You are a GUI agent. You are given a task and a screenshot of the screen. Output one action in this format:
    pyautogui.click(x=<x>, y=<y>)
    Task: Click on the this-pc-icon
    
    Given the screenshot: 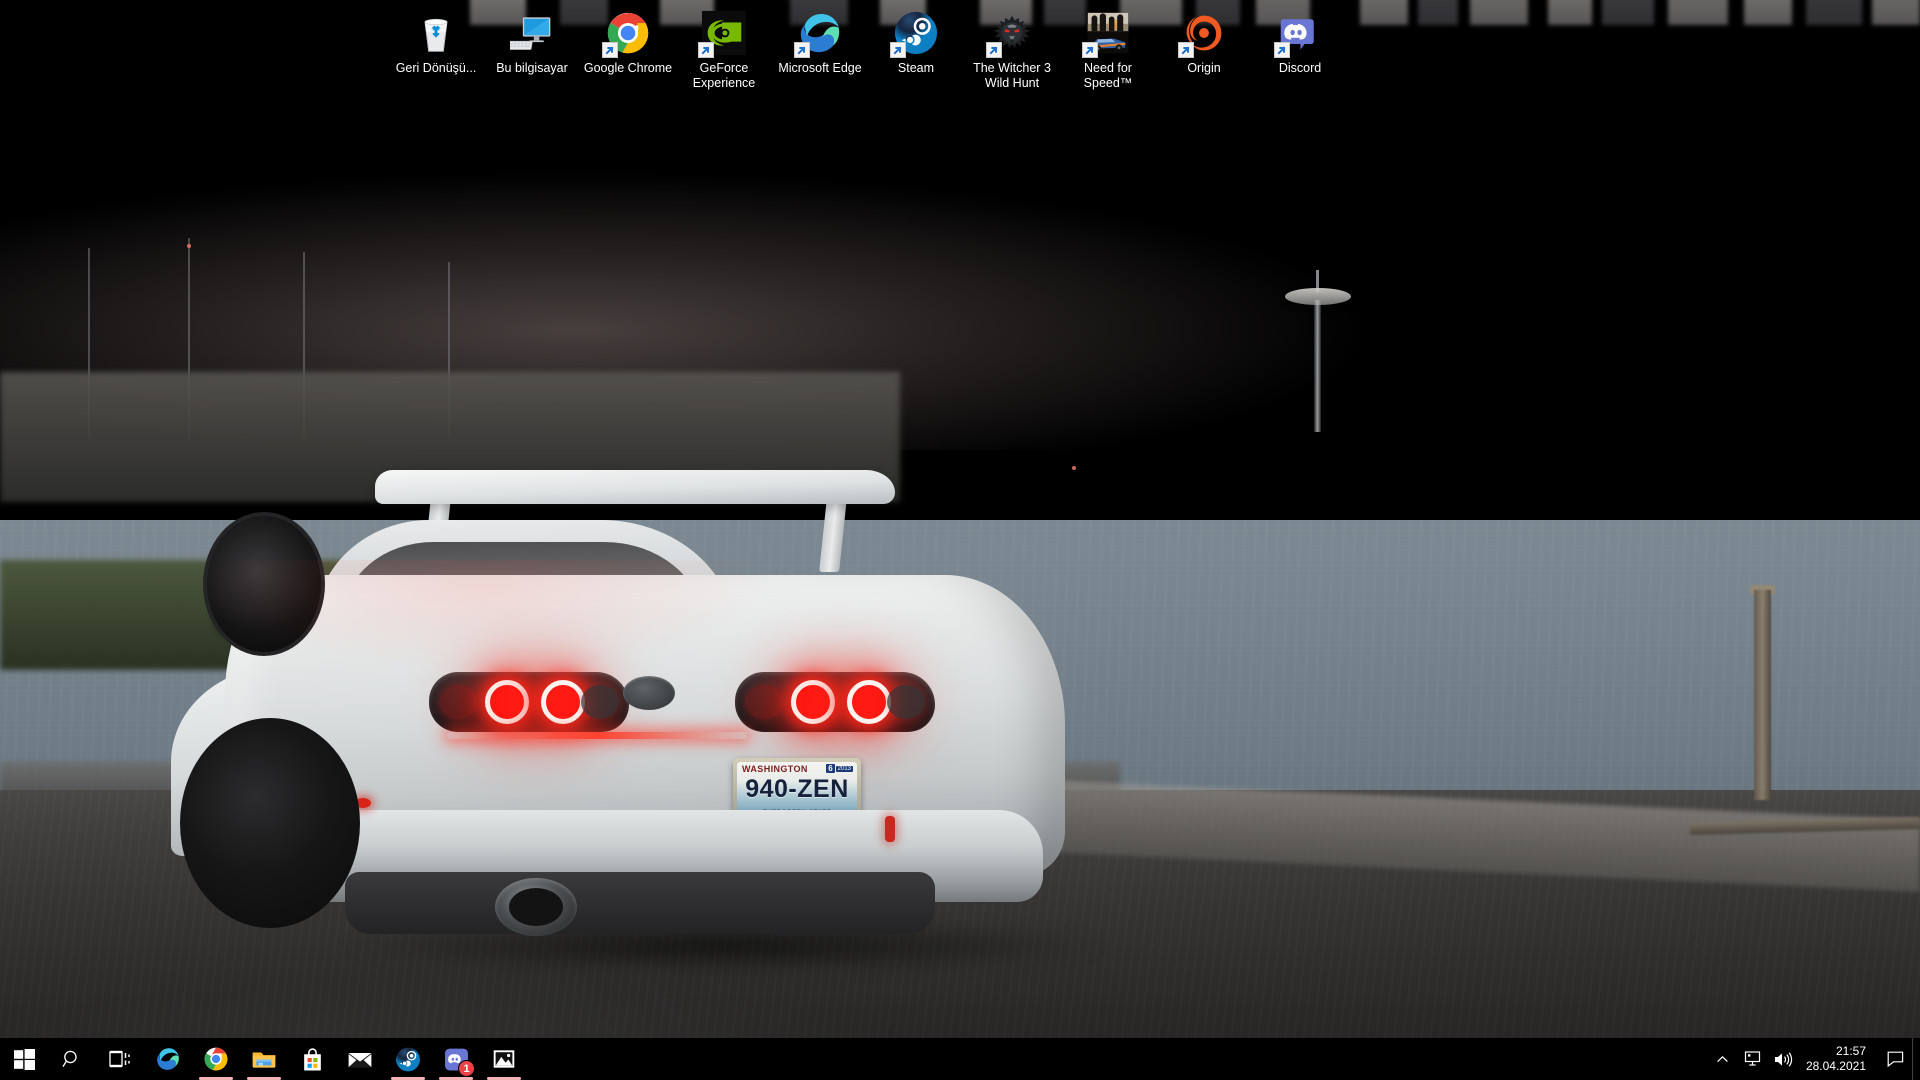 What is the action you would take?
    pyautogui.click(x=532, y=32)
    